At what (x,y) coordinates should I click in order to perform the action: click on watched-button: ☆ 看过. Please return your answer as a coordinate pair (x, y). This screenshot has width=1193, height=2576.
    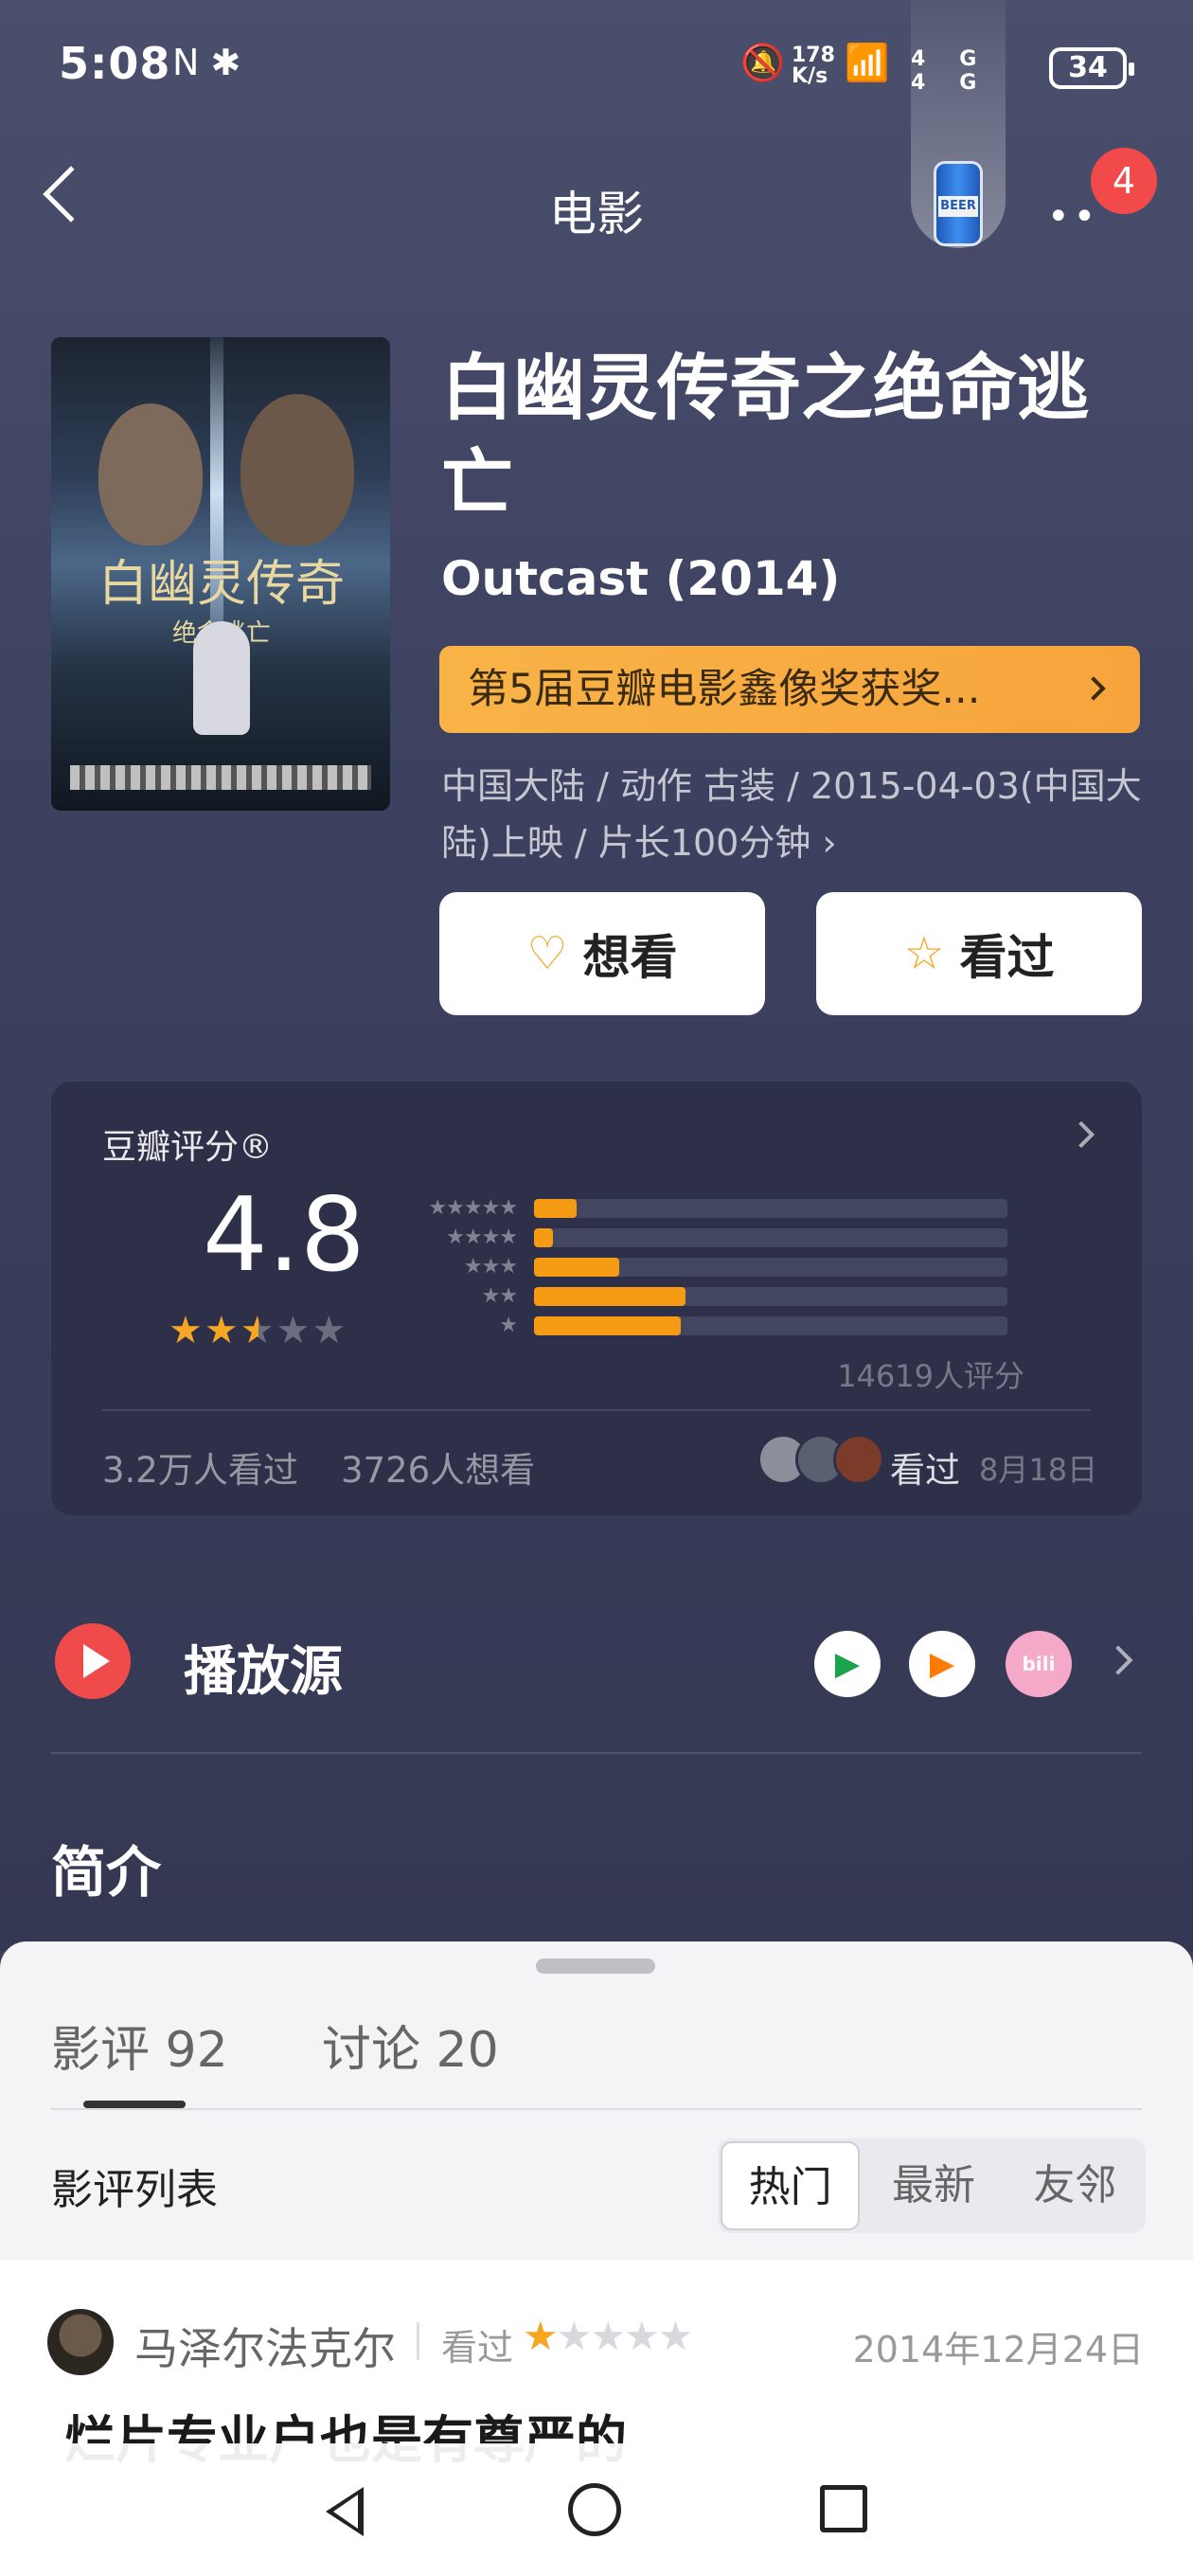
    Looking at the image, I should click on (979, 953).